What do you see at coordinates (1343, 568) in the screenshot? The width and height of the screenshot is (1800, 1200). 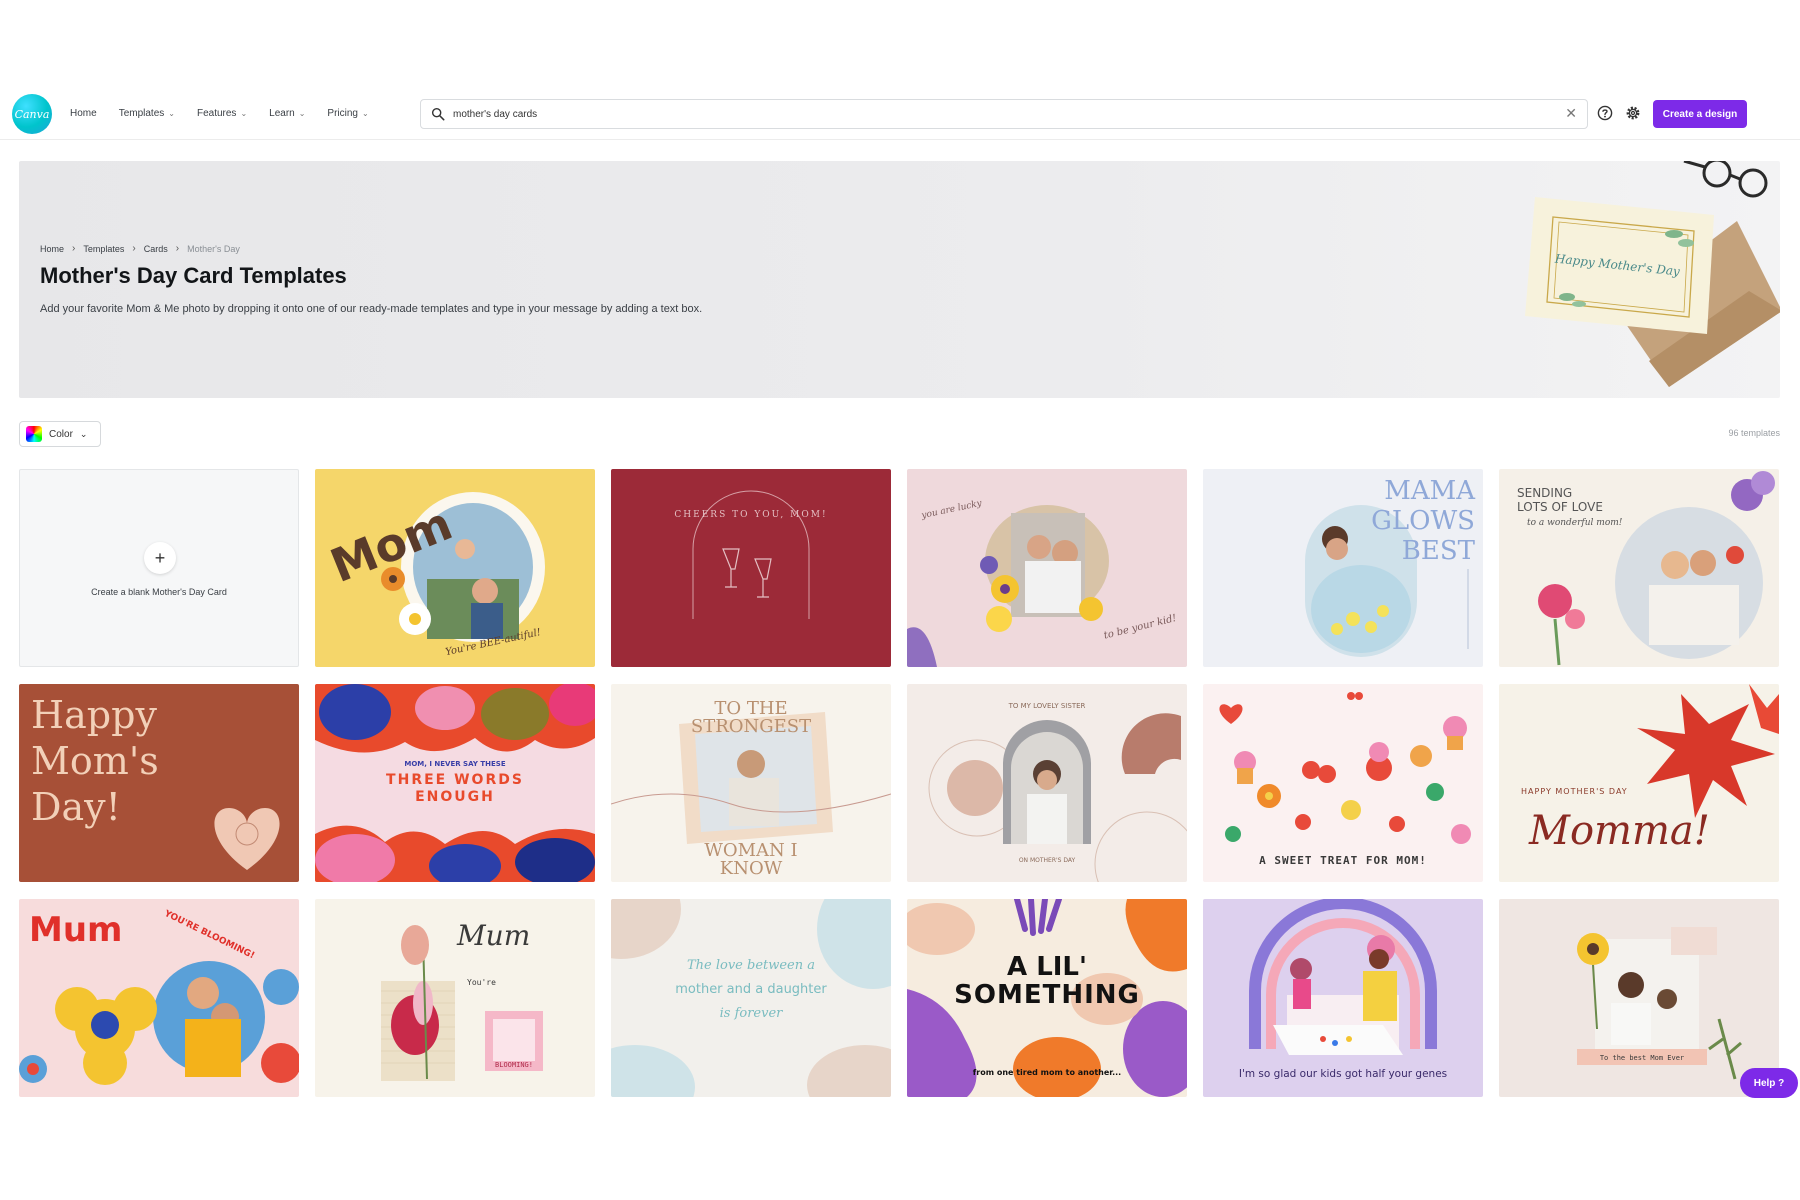 I see `template-card: MAMA GLOWS BEST` at bounding box center [1343, 568].